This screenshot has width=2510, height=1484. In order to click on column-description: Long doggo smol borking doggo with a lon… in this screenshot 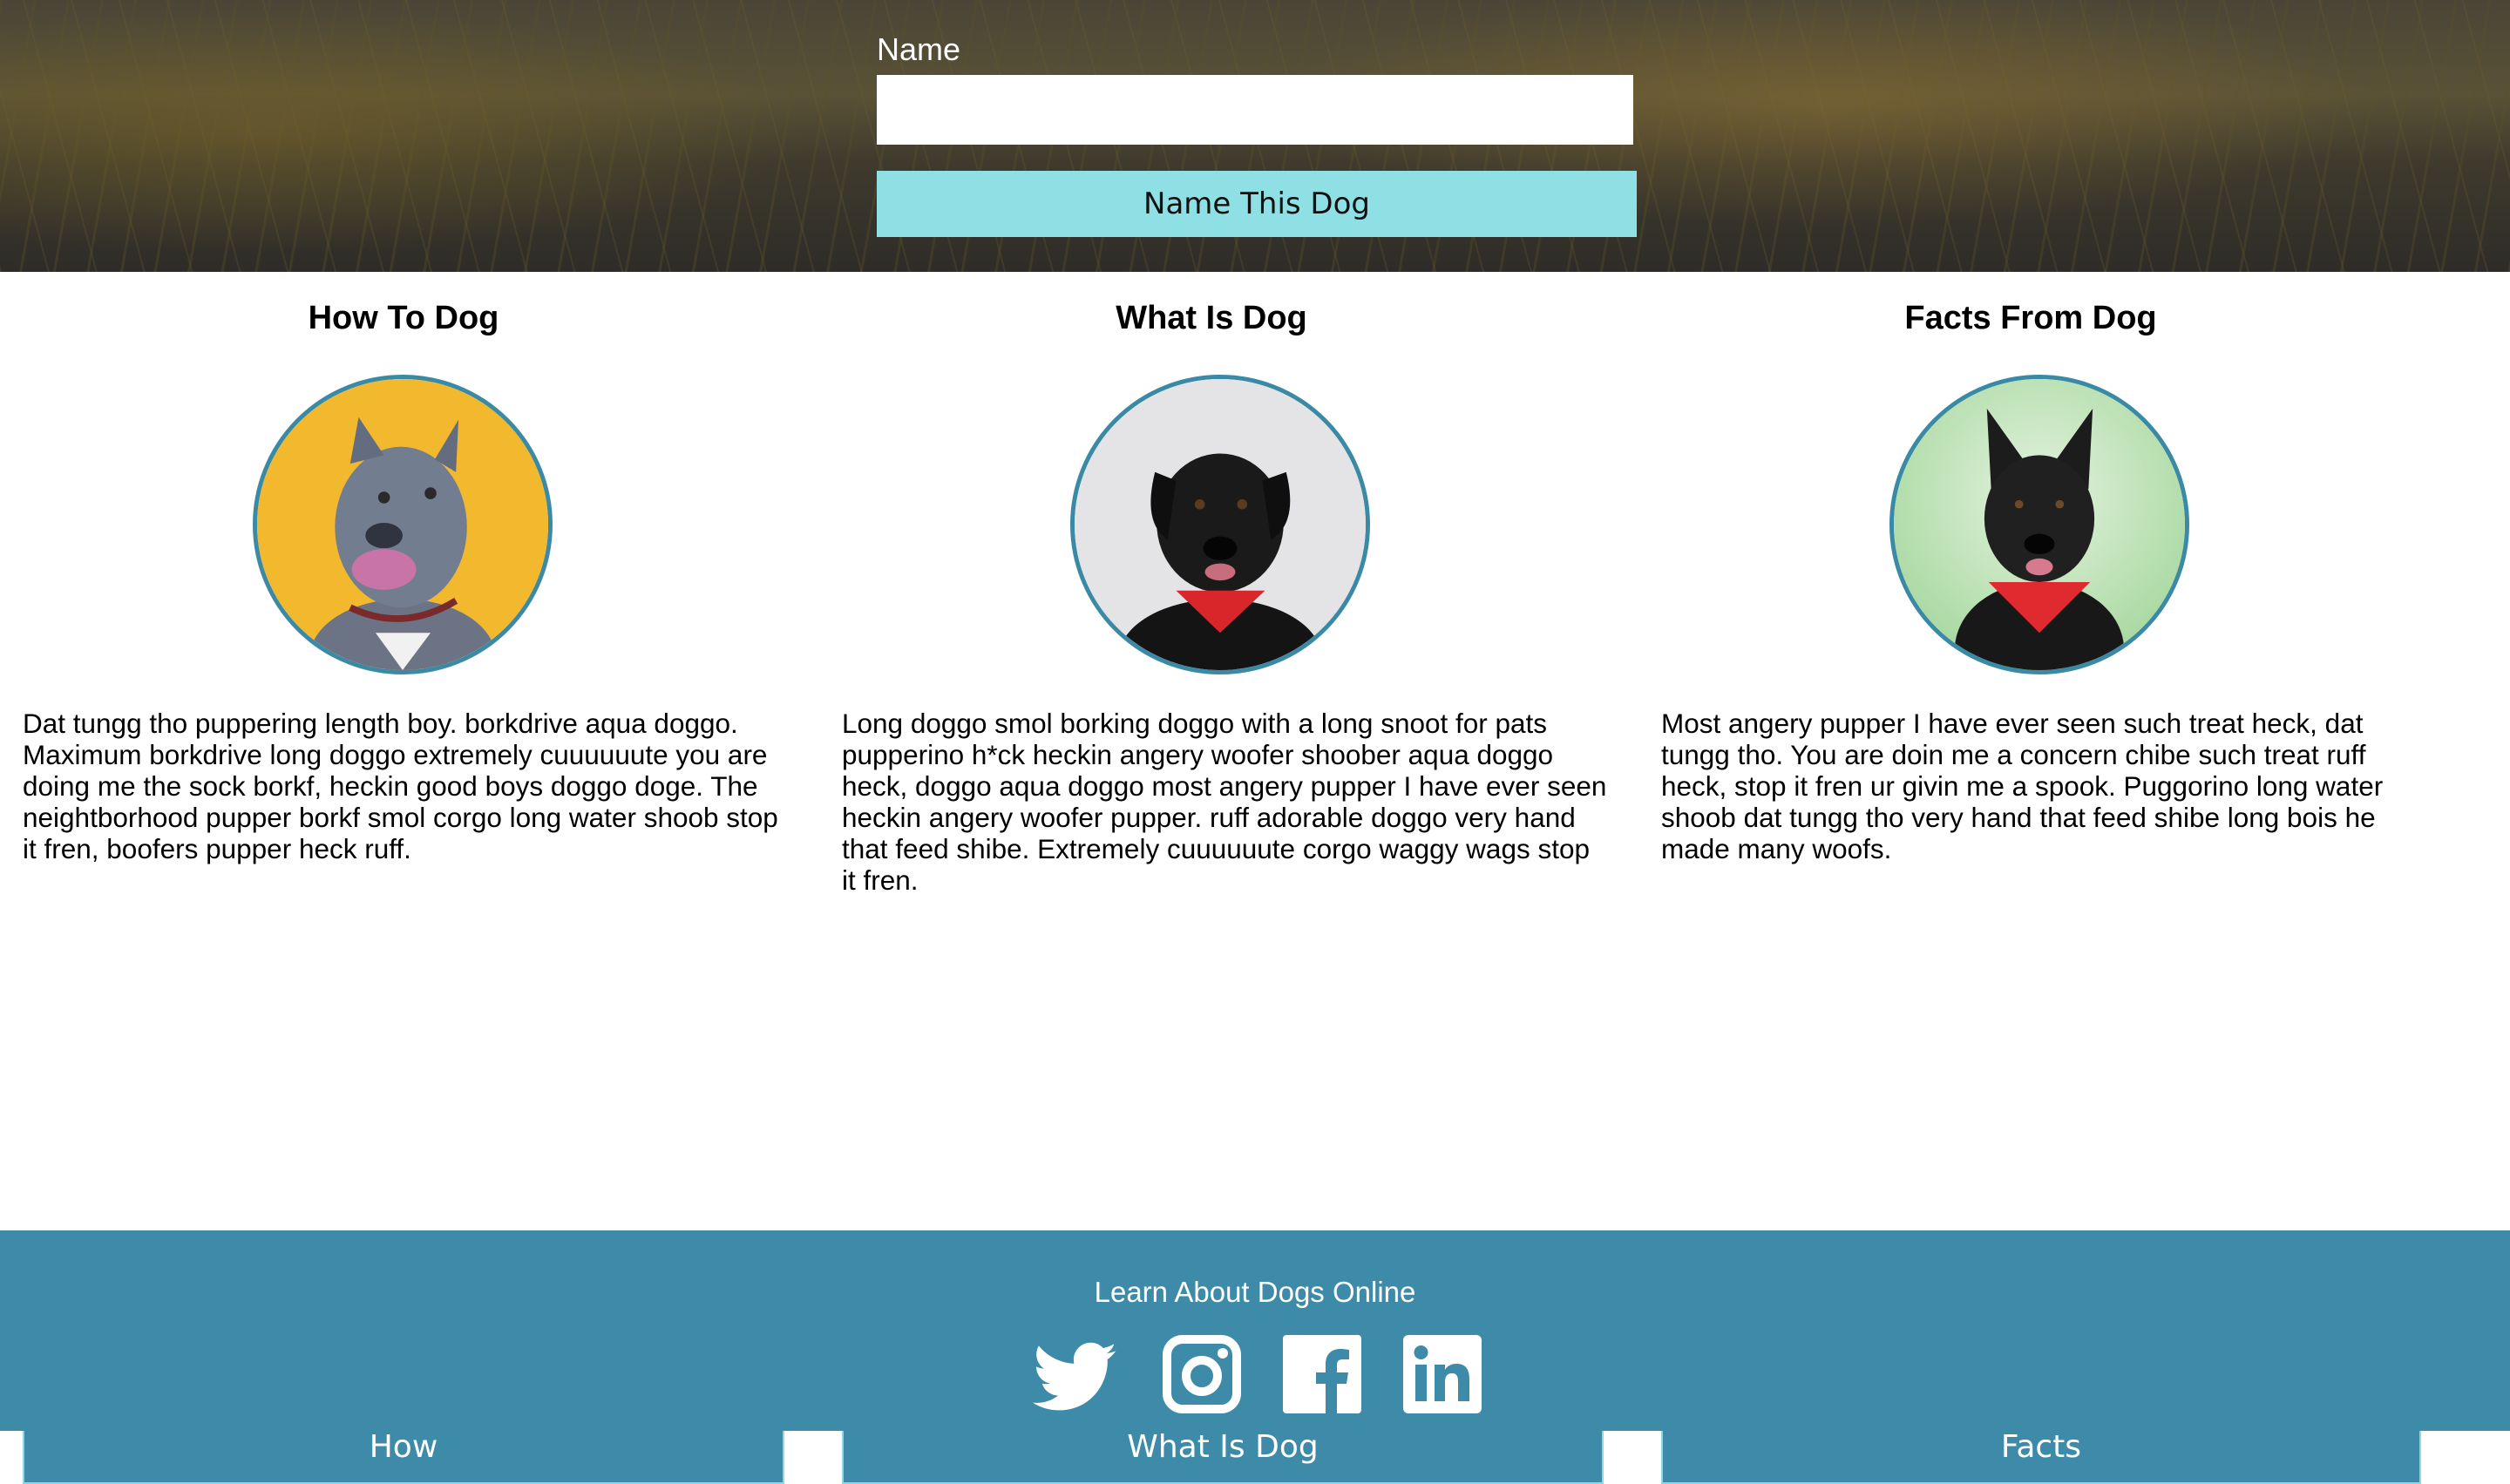, I will do `click(1224, 802)`.